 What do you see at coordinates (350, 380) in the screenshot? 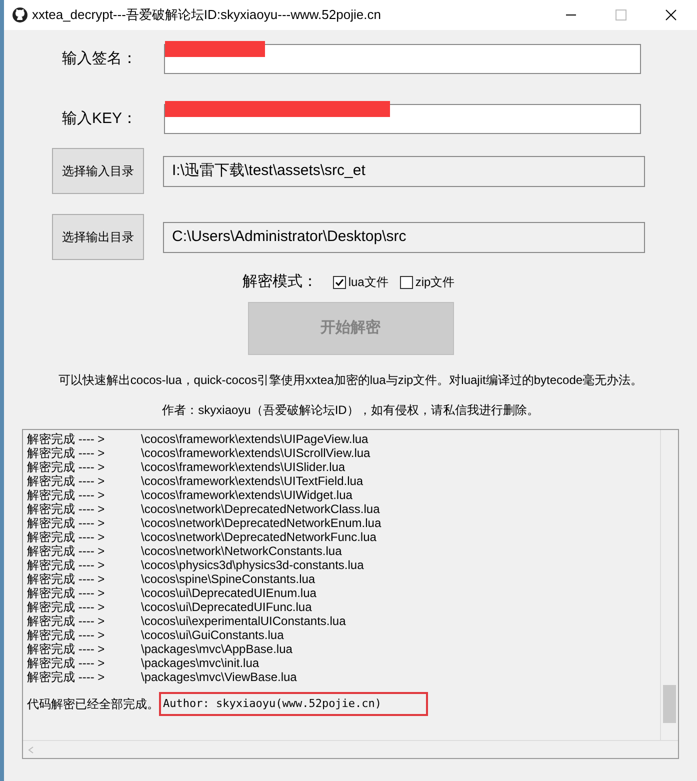
I see `info-text: 可以快速解出cocos-lua，quick-cocos引擎使用xxtea加密的lua与zip文件。对luajit编译过的bytecode毫无办法。` at bounding box center [350, 380].